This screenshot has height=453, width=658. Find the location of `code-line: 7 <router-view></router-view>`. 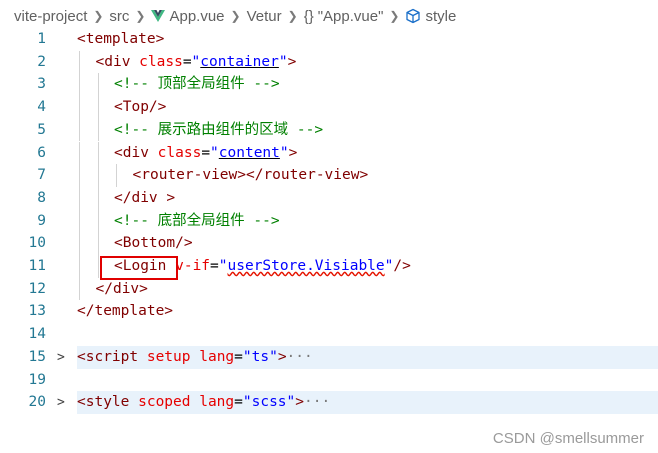

code-line: 7 <router-view></router-view> is located at coordinates (329, 175).